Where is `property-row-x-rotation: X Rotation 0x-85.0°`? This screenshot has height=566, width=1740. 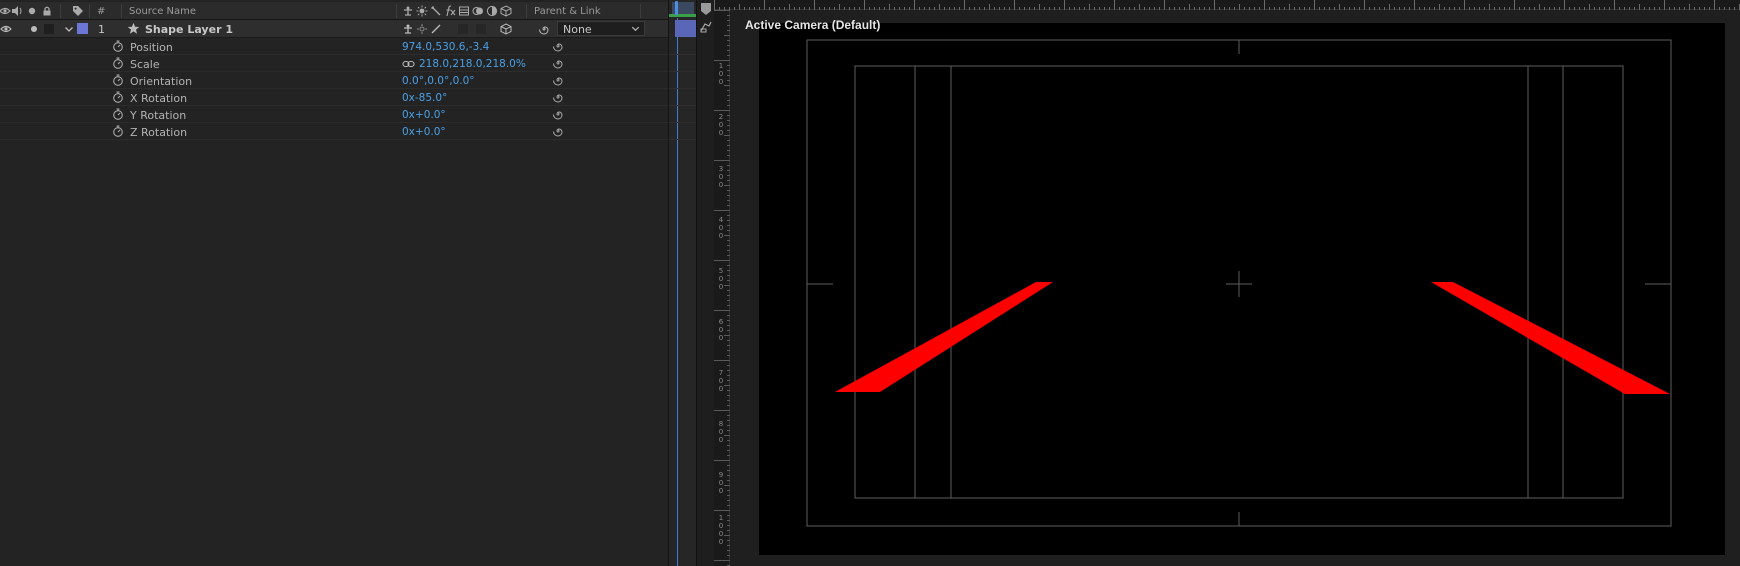
property-row-x-rotation: X Rotation 0x-85.0° is located at coordinates (334, 97).